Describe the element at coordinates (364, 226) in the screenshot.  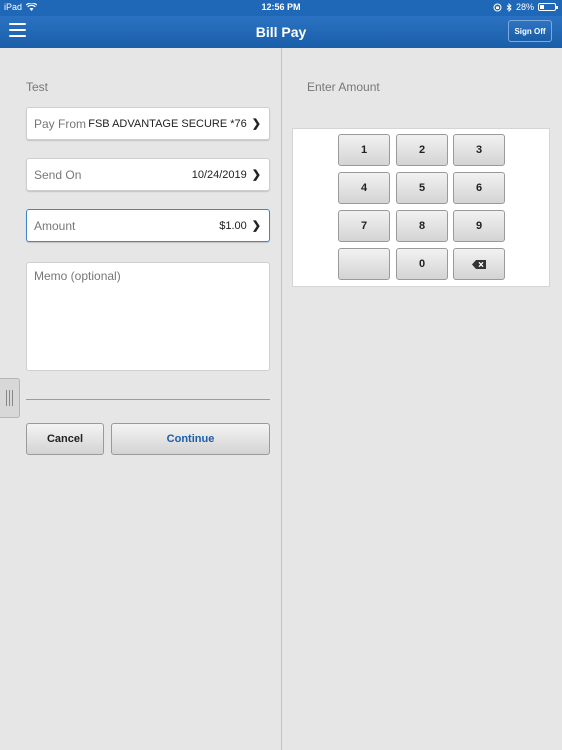
I see `key-7: 7` at that location.